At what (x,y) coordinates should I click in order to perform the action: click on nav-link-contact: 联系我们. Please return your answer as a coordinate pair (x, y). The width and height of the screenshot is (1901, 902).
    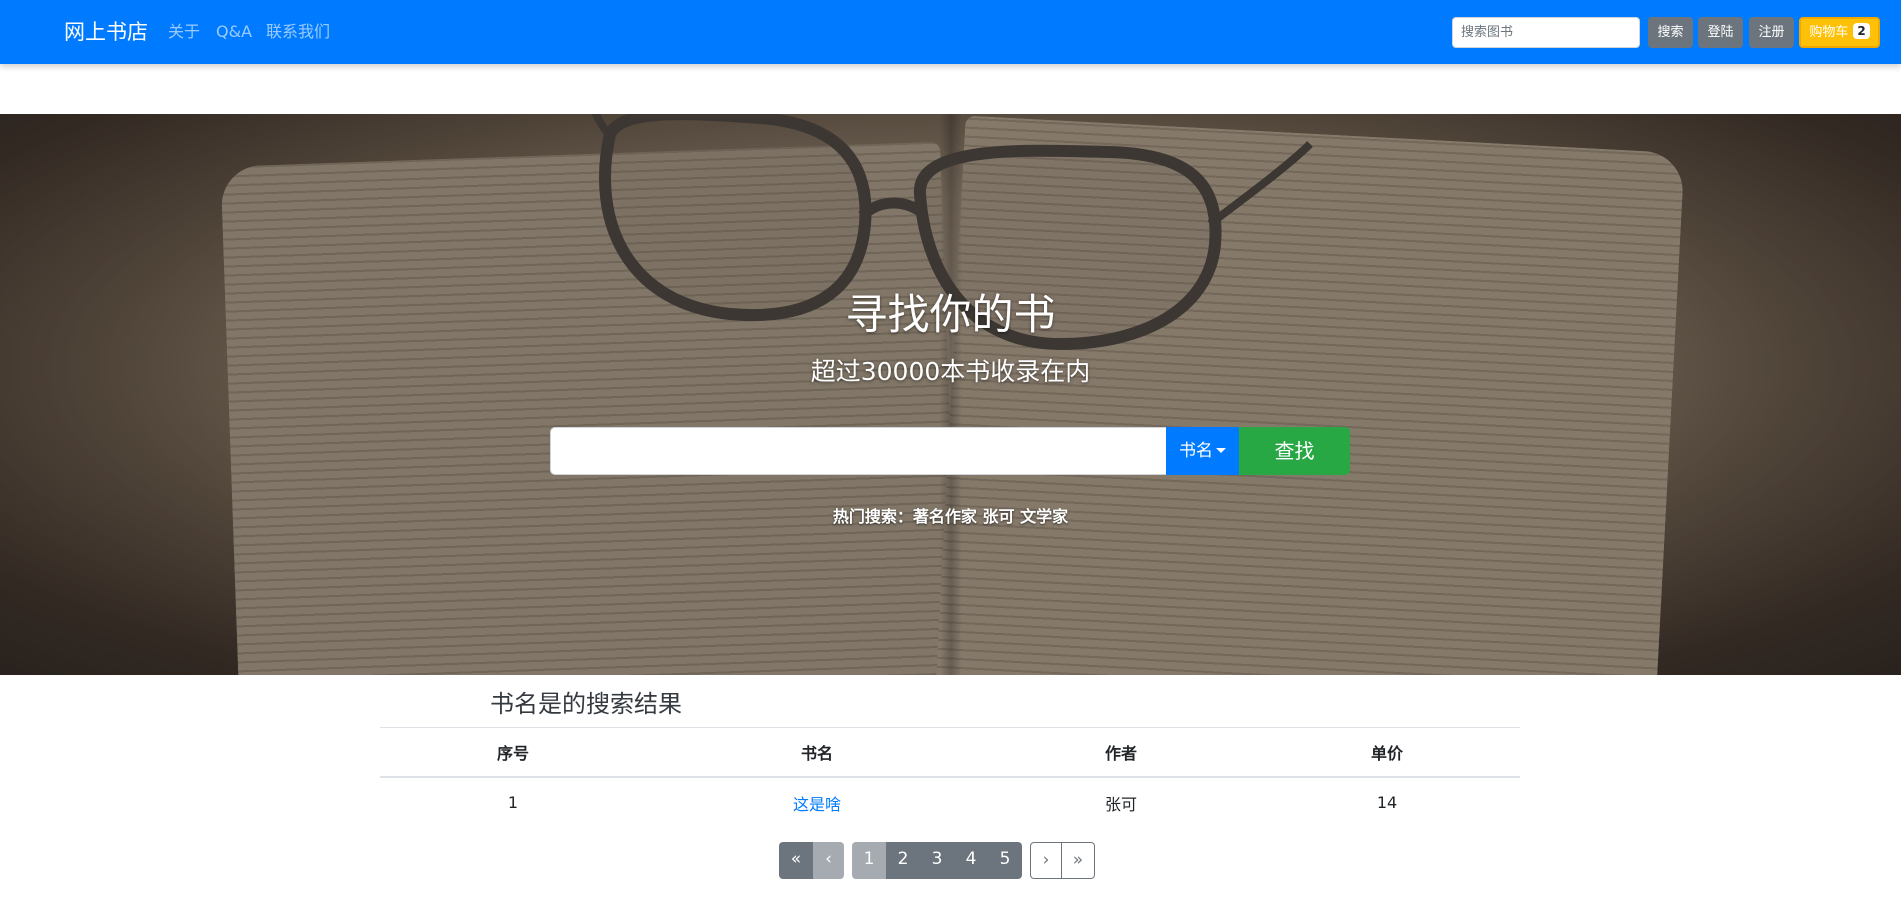
    Looking at the image, I should click on (298, 32).